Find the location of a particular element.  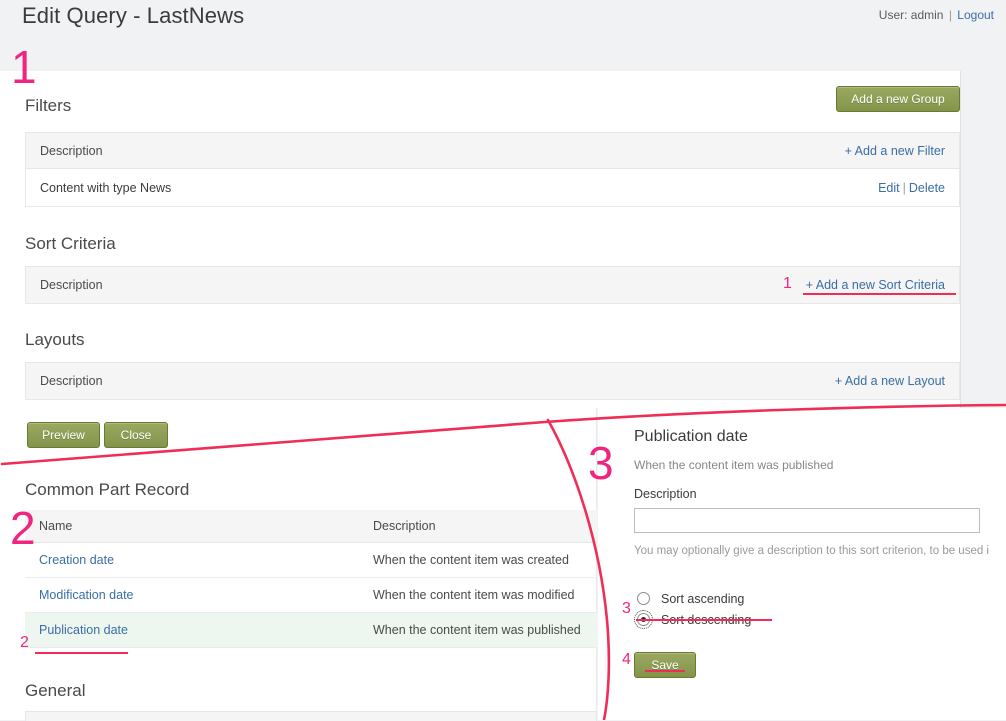

radio-row-sort-descending: Sort descending is located at coordinates (693, 619).